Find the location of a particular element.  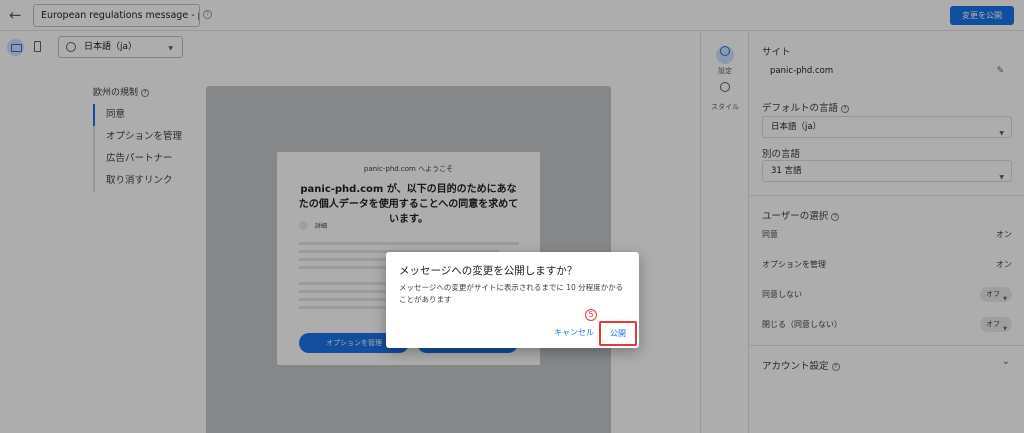

step-number-badge: 5 is located at coordinates (591, 315).